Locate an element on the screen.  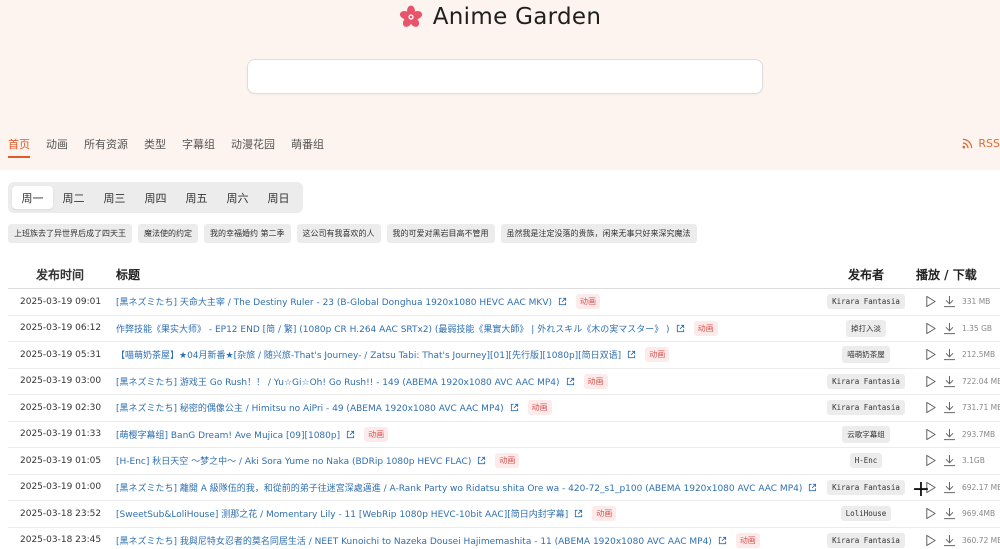
row-publisher-cell: 喵萌奶茶屋 is located at coordinates (866, 355).